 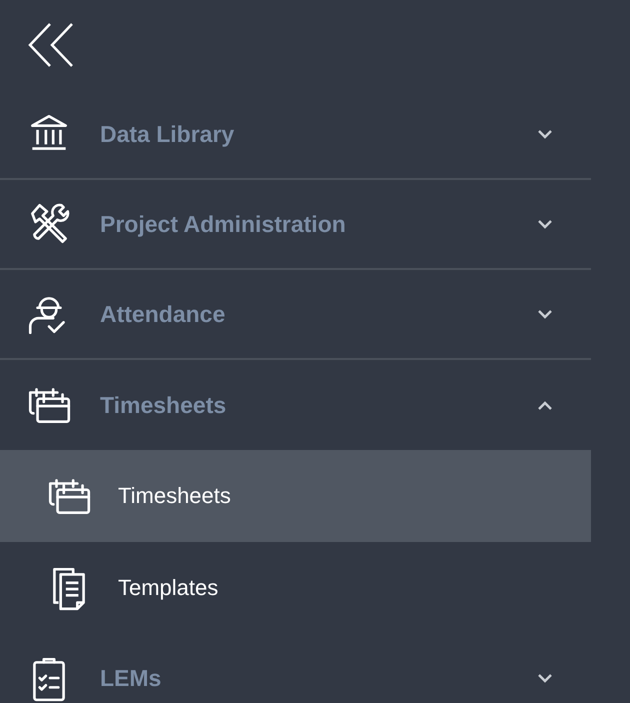 What do you see at coordinates (295, 314) in the screenshot?
I see `menu-section: Attendance` at bounding box center [295, 314].